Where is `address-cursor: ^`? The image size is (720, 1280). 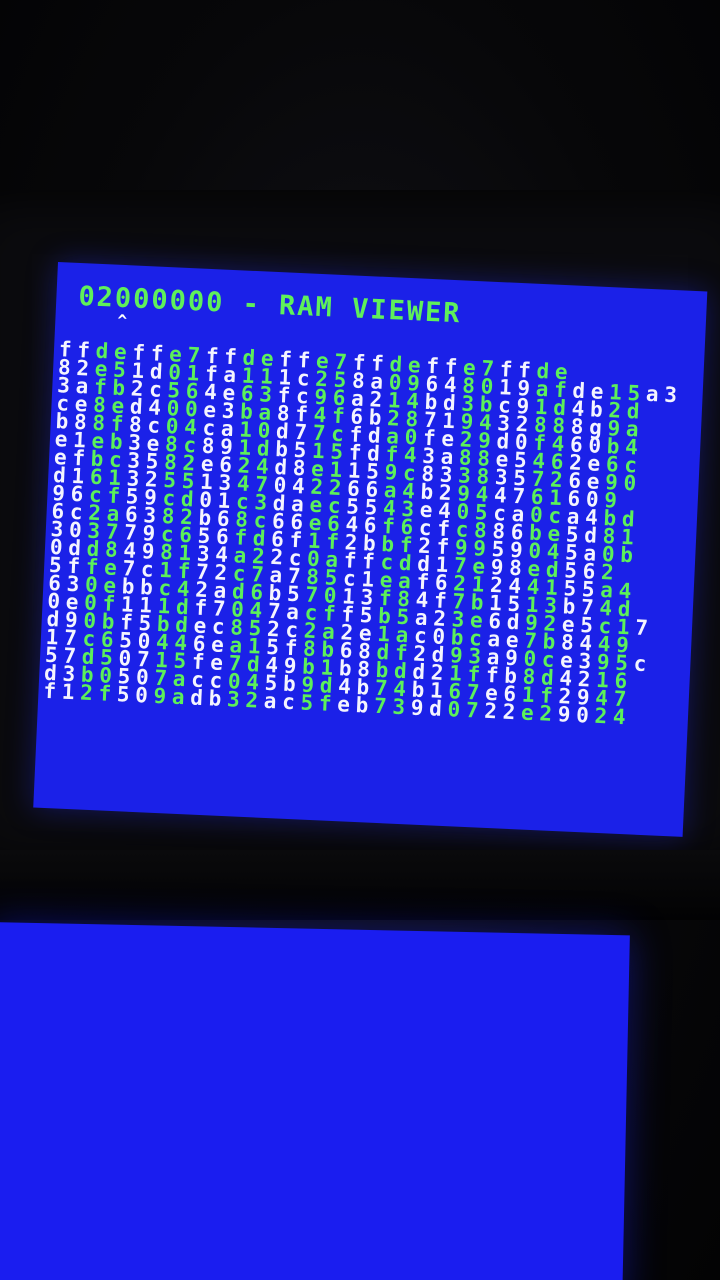 address-cursor: ^ is located at coordinates (122, 320).